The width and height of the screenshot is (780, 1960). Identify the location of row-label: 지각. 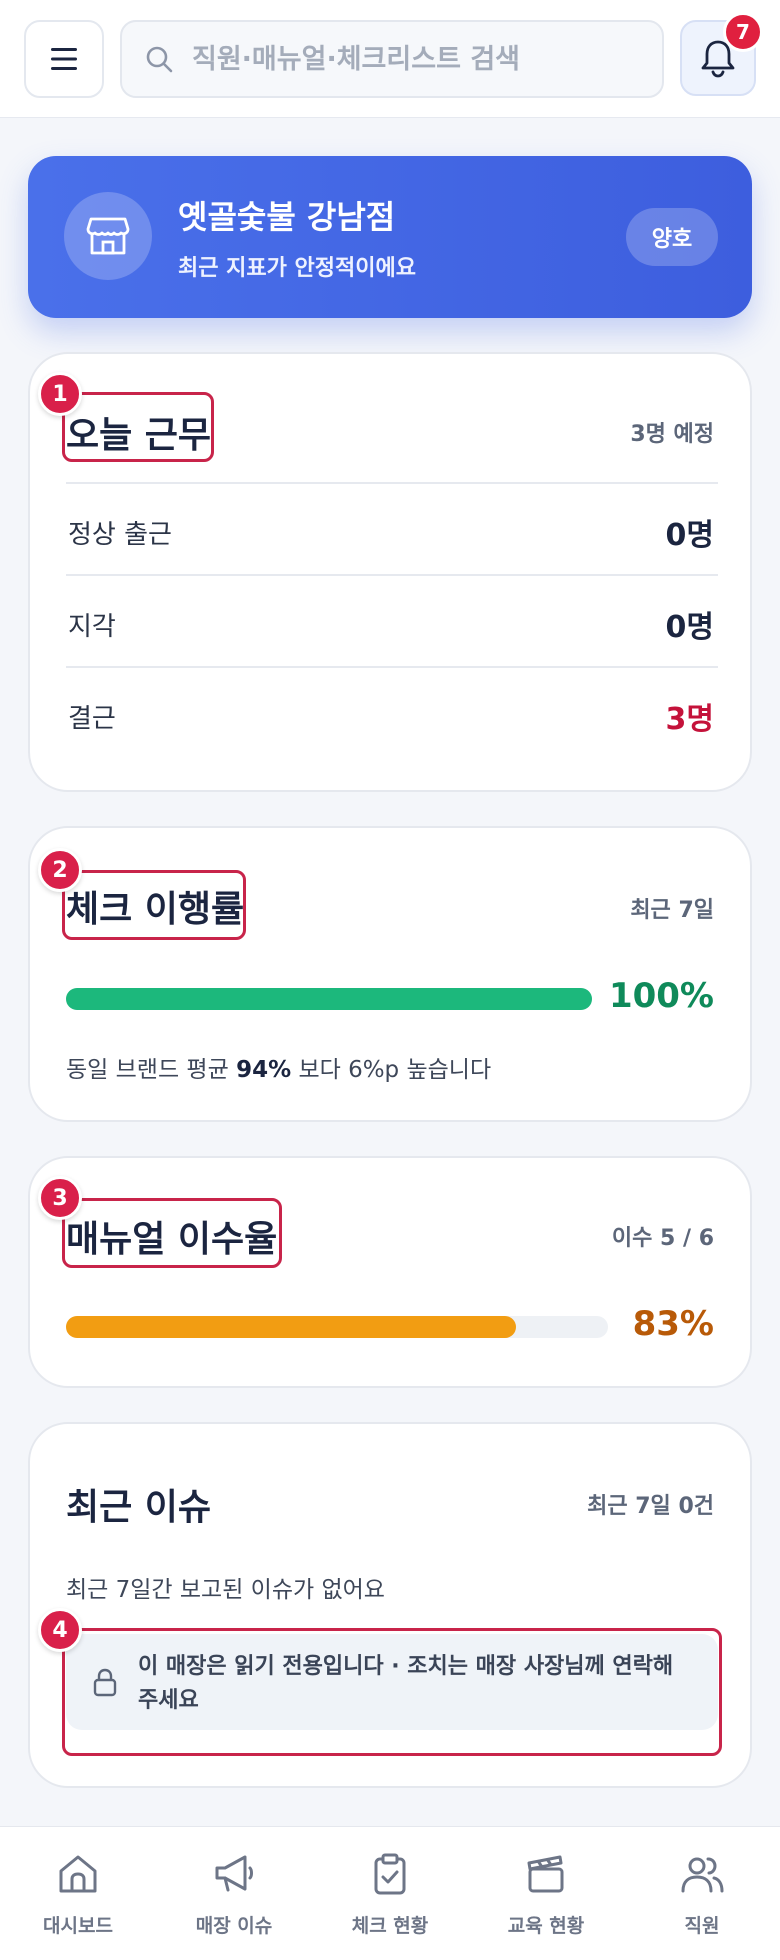
(92, 627).